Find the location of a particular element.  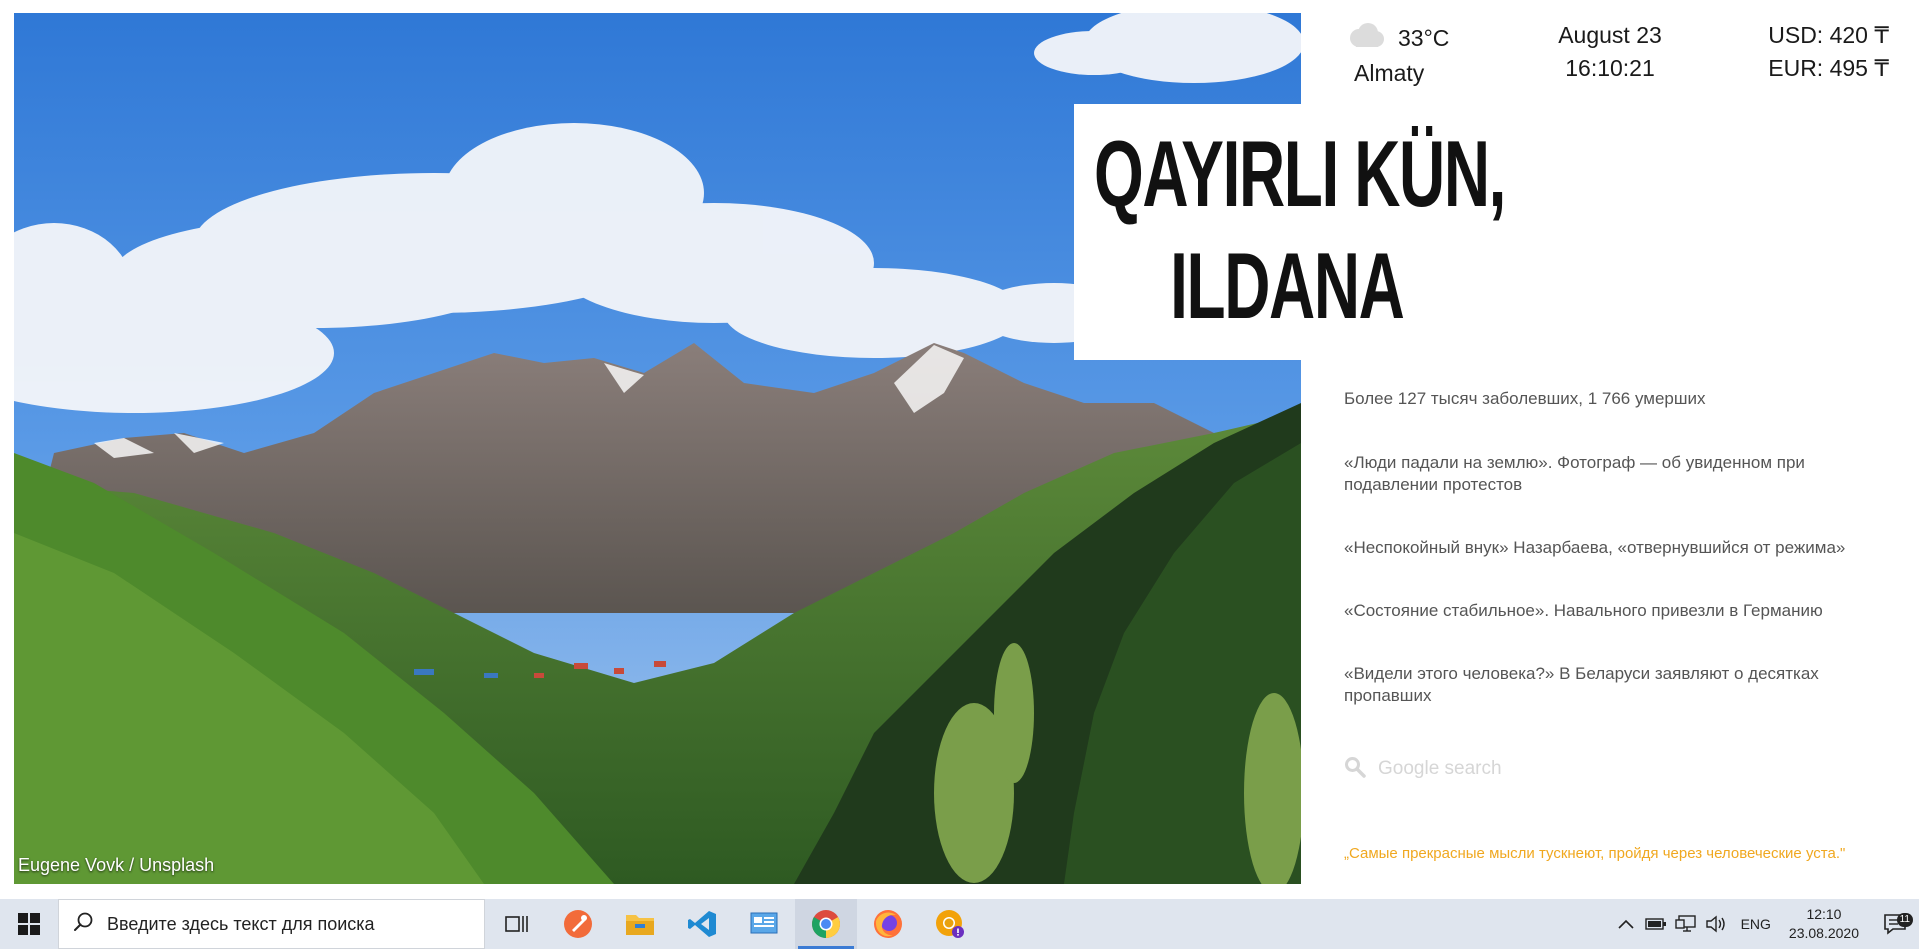

taskbar-app-firefox is located at coordinates (888, 924).